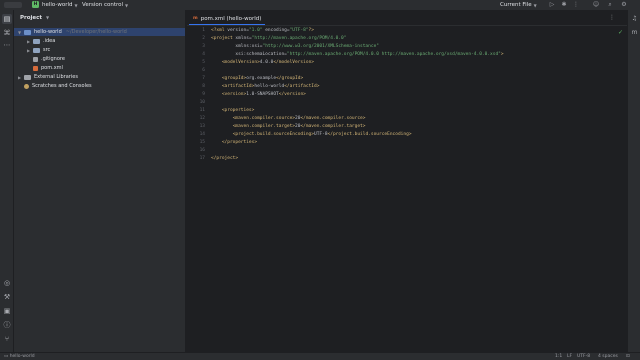  What do you see at coordinates (203, 86) in the screenshot?
I see `line-number: 8` at bounding box center [203, 86].